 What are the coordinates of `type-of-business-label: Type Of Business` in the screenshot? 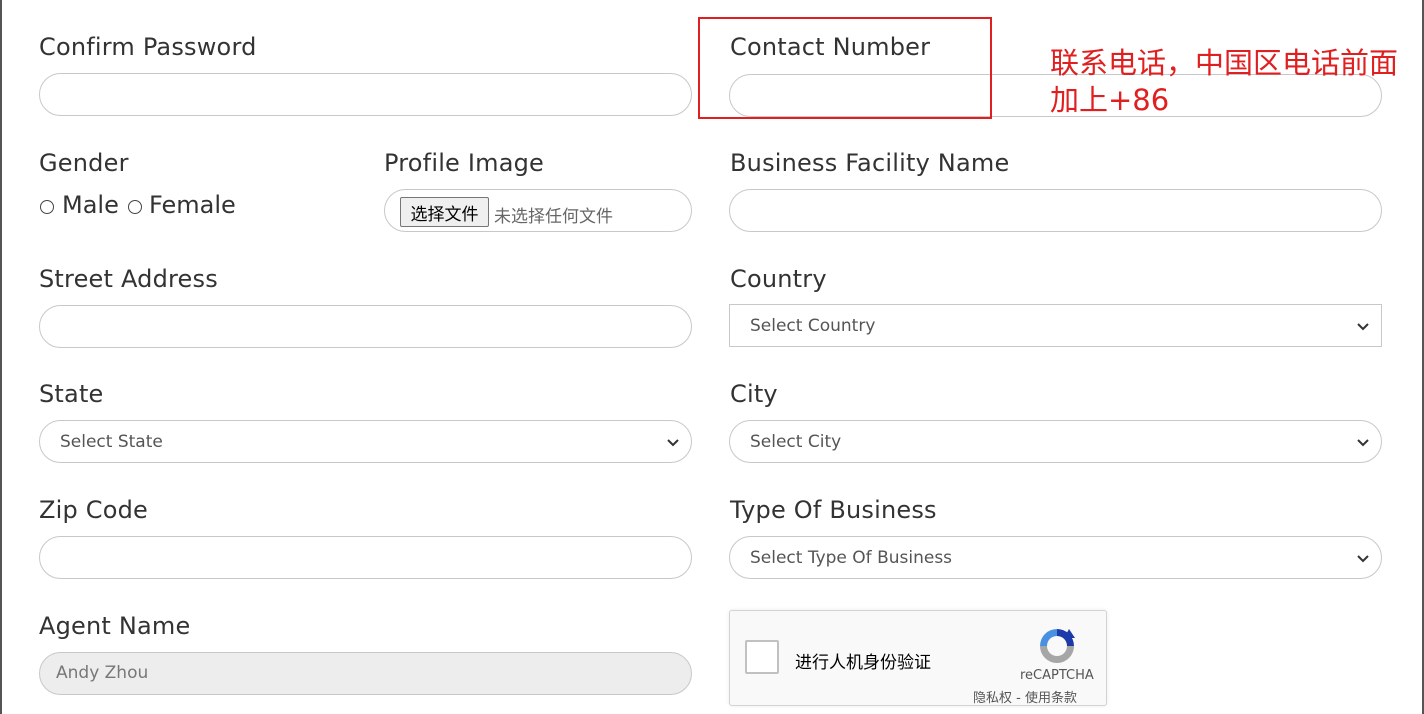 It's located at (833, 510).